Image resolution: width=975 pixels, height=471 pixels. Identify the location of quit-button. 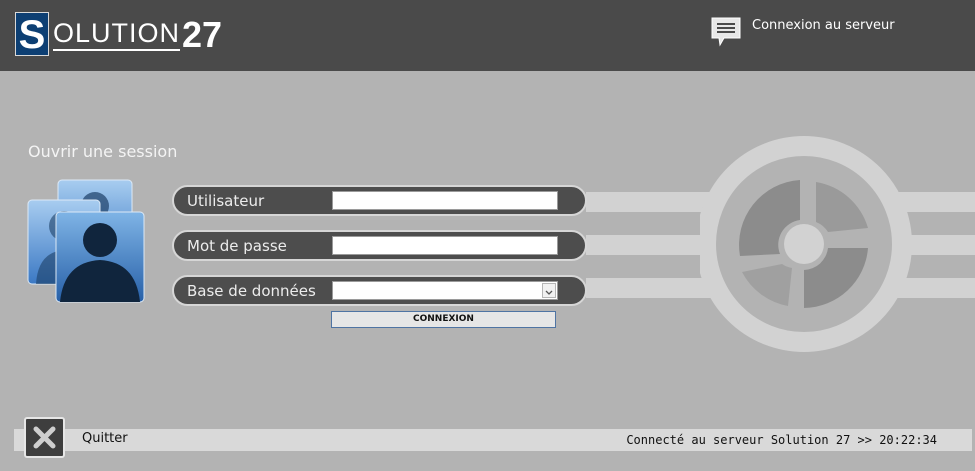
(44, 437).